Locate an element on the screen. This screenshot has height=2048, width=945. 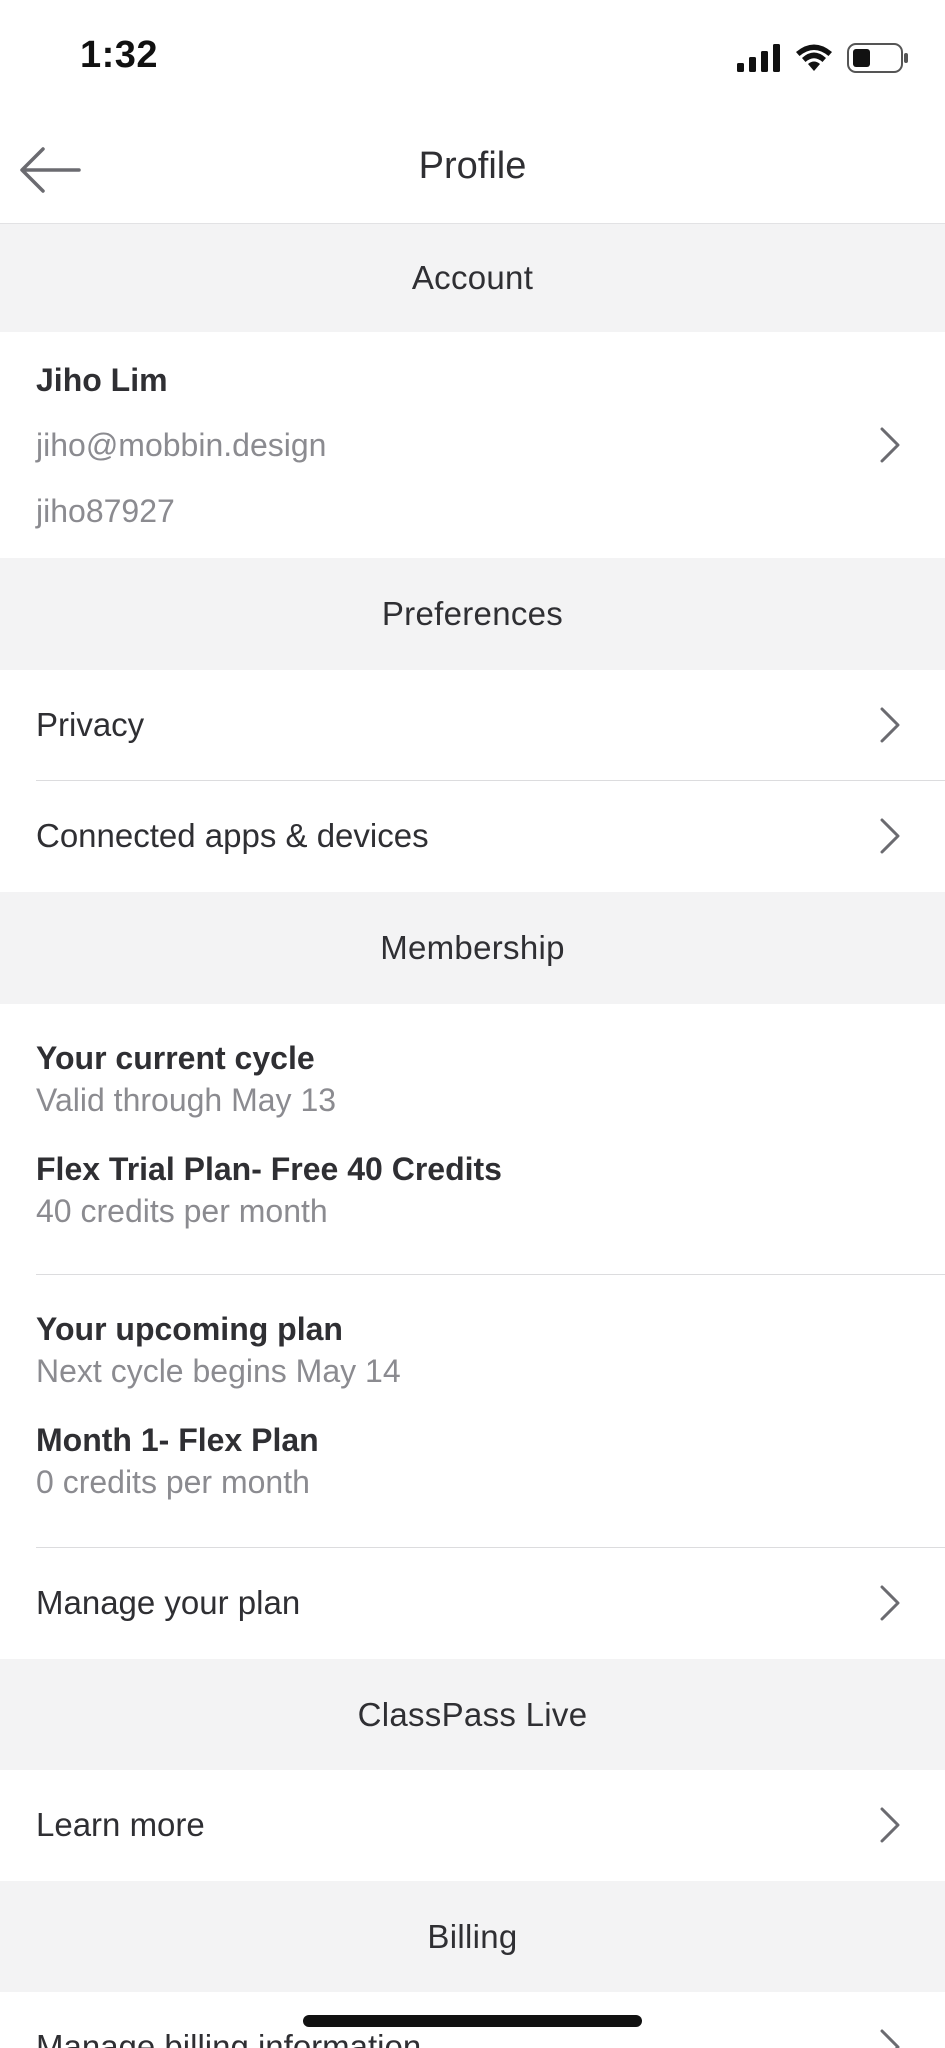
signal-icon is located at coordinates (758, 58).